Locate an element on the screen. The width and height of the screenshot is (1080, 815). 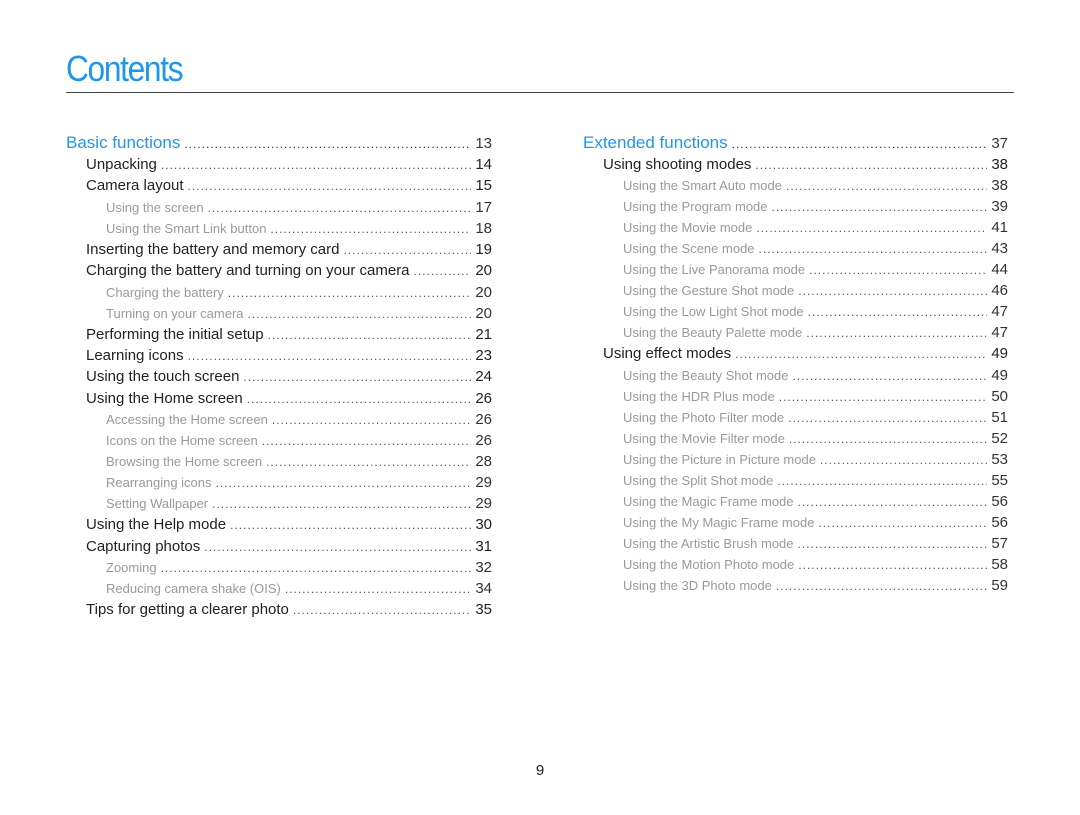
toc-entry-page: 58 is located at coordinates (999, 564).